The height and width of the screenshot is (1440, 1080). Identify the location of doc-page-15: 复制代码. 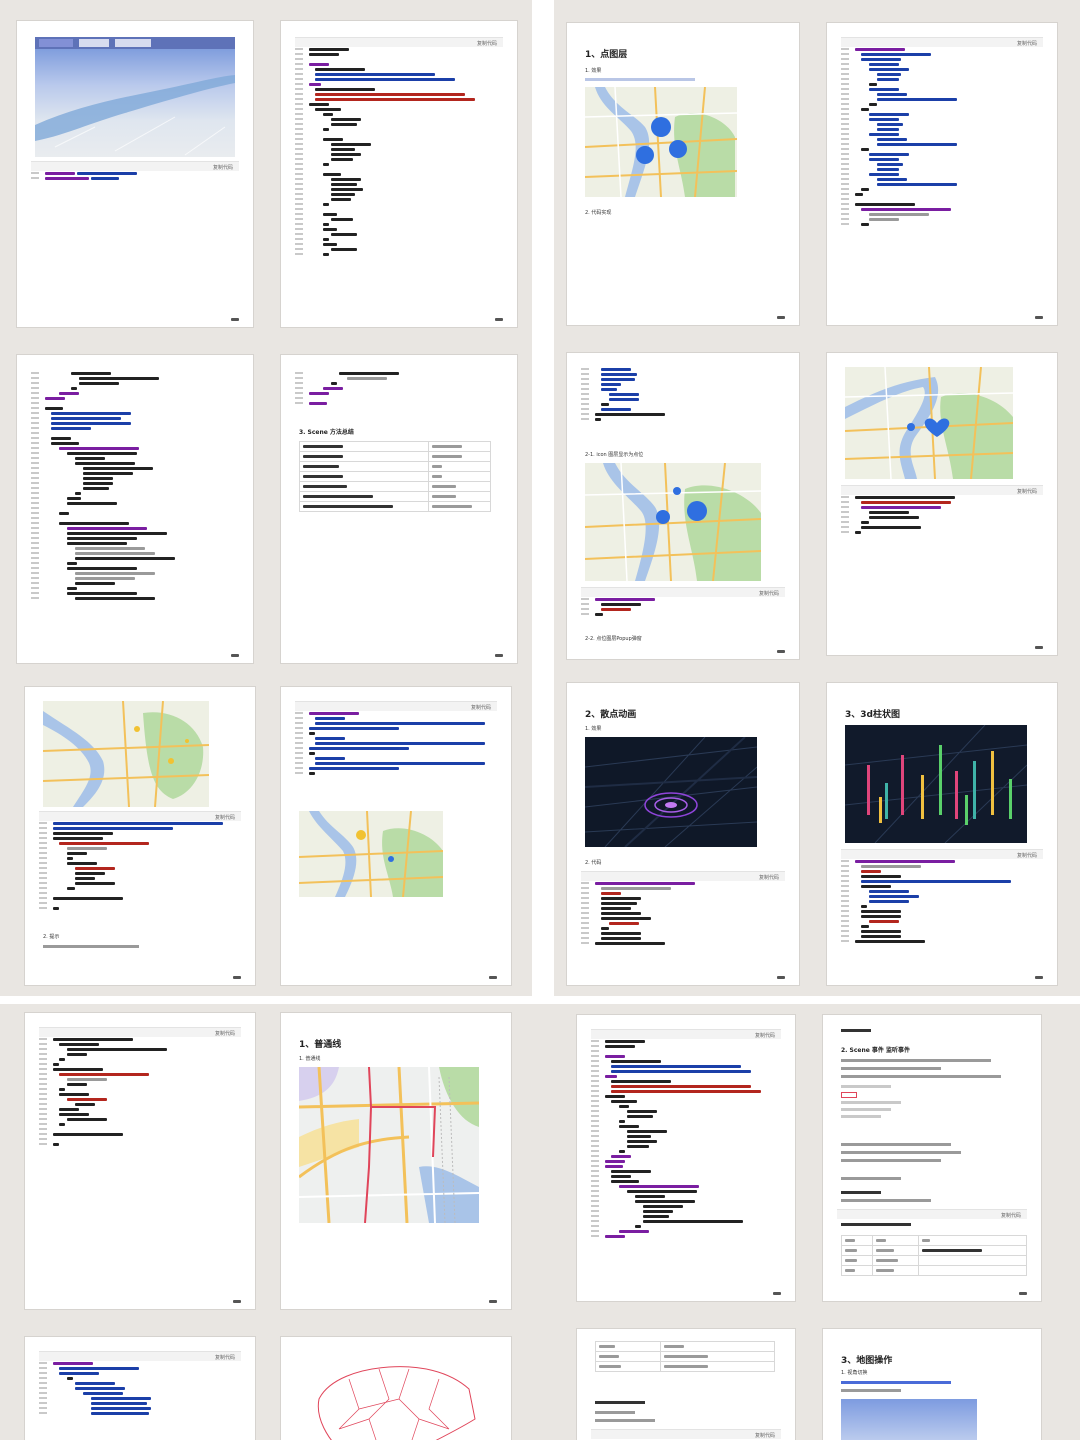
(686, 1158).